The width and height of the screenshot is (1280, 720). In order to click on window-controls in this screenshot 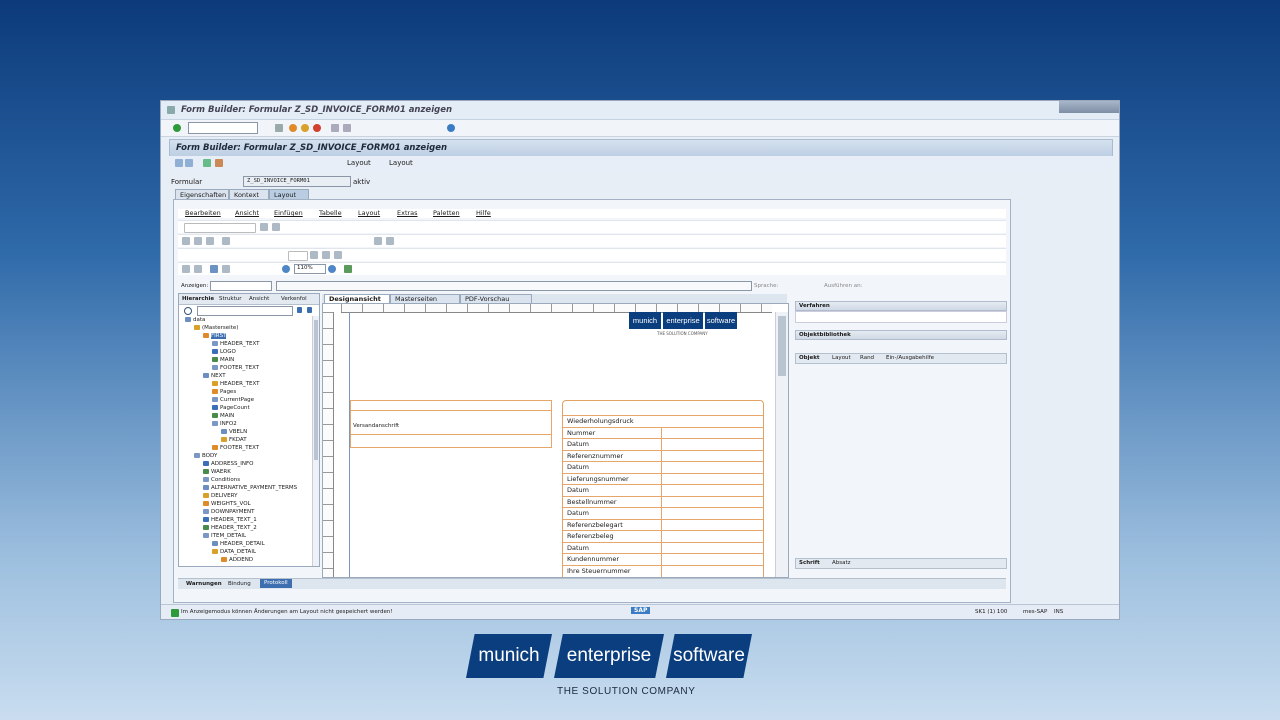, I will do `click(1089, 107)`.